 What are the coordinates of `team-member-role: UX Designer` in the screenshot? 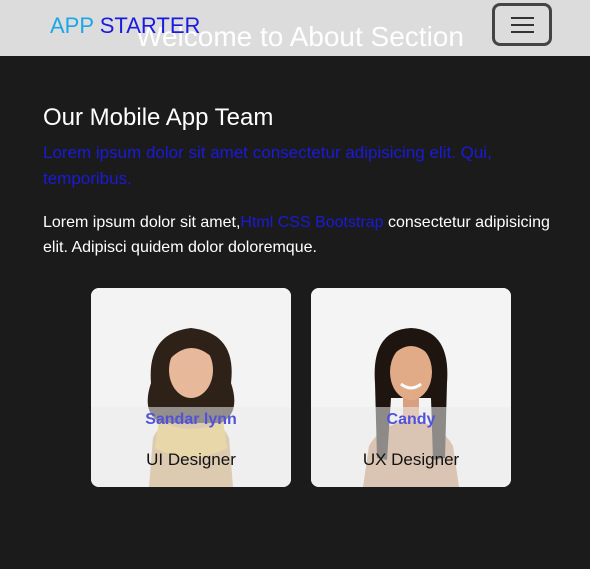 It's located at (411, 459).